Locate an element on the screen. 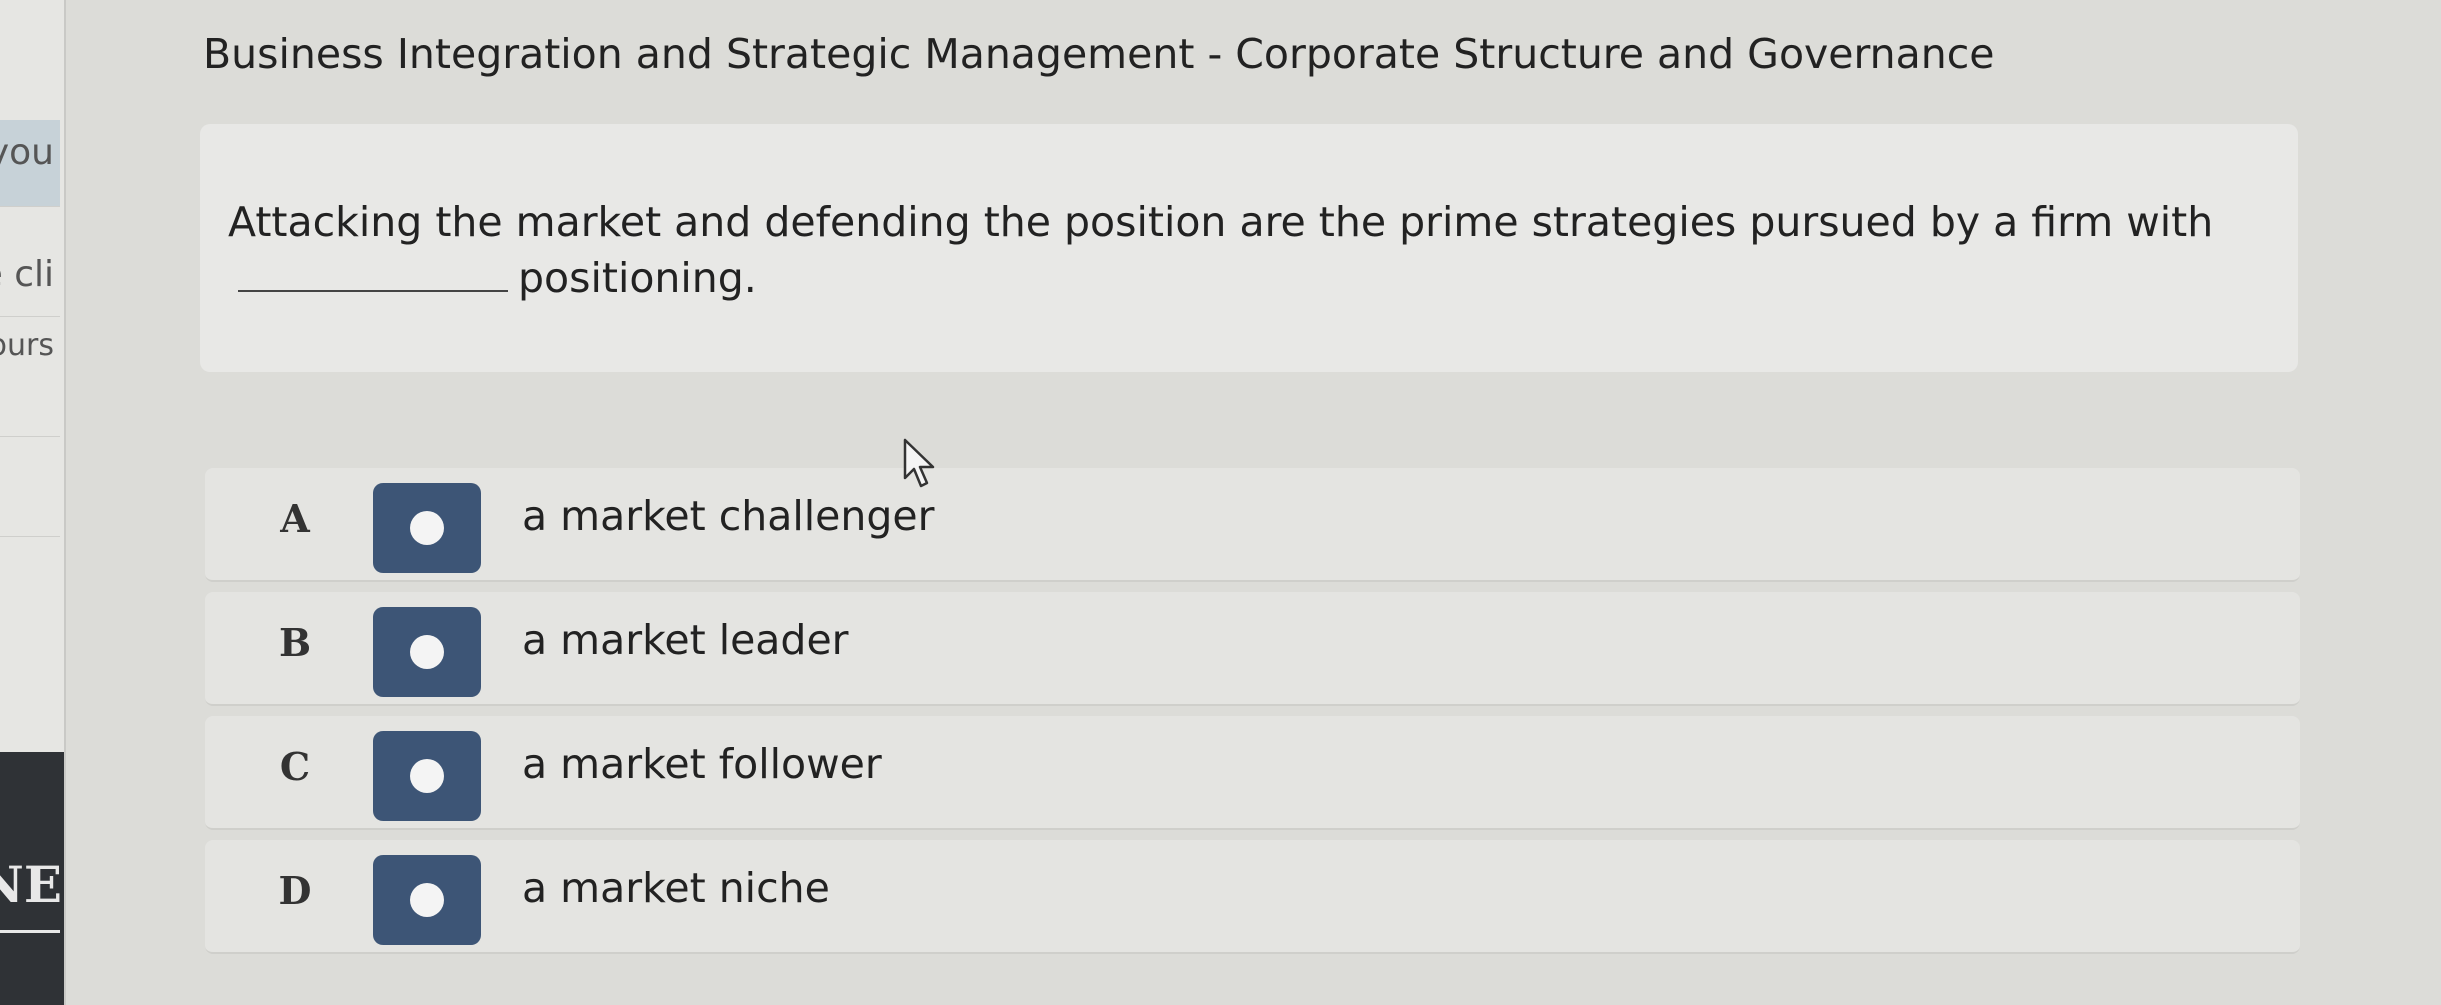 Image resolution: width=2441 pixels, height=1005 pixels. option-b-radio is located at coordinates (427, 652).